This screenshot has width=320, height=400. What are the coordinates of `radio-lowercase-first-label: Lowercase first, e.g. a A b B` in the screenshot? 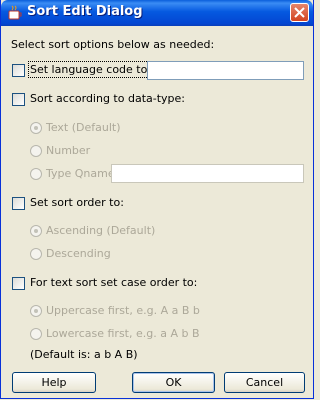 It's located at (123, 333).